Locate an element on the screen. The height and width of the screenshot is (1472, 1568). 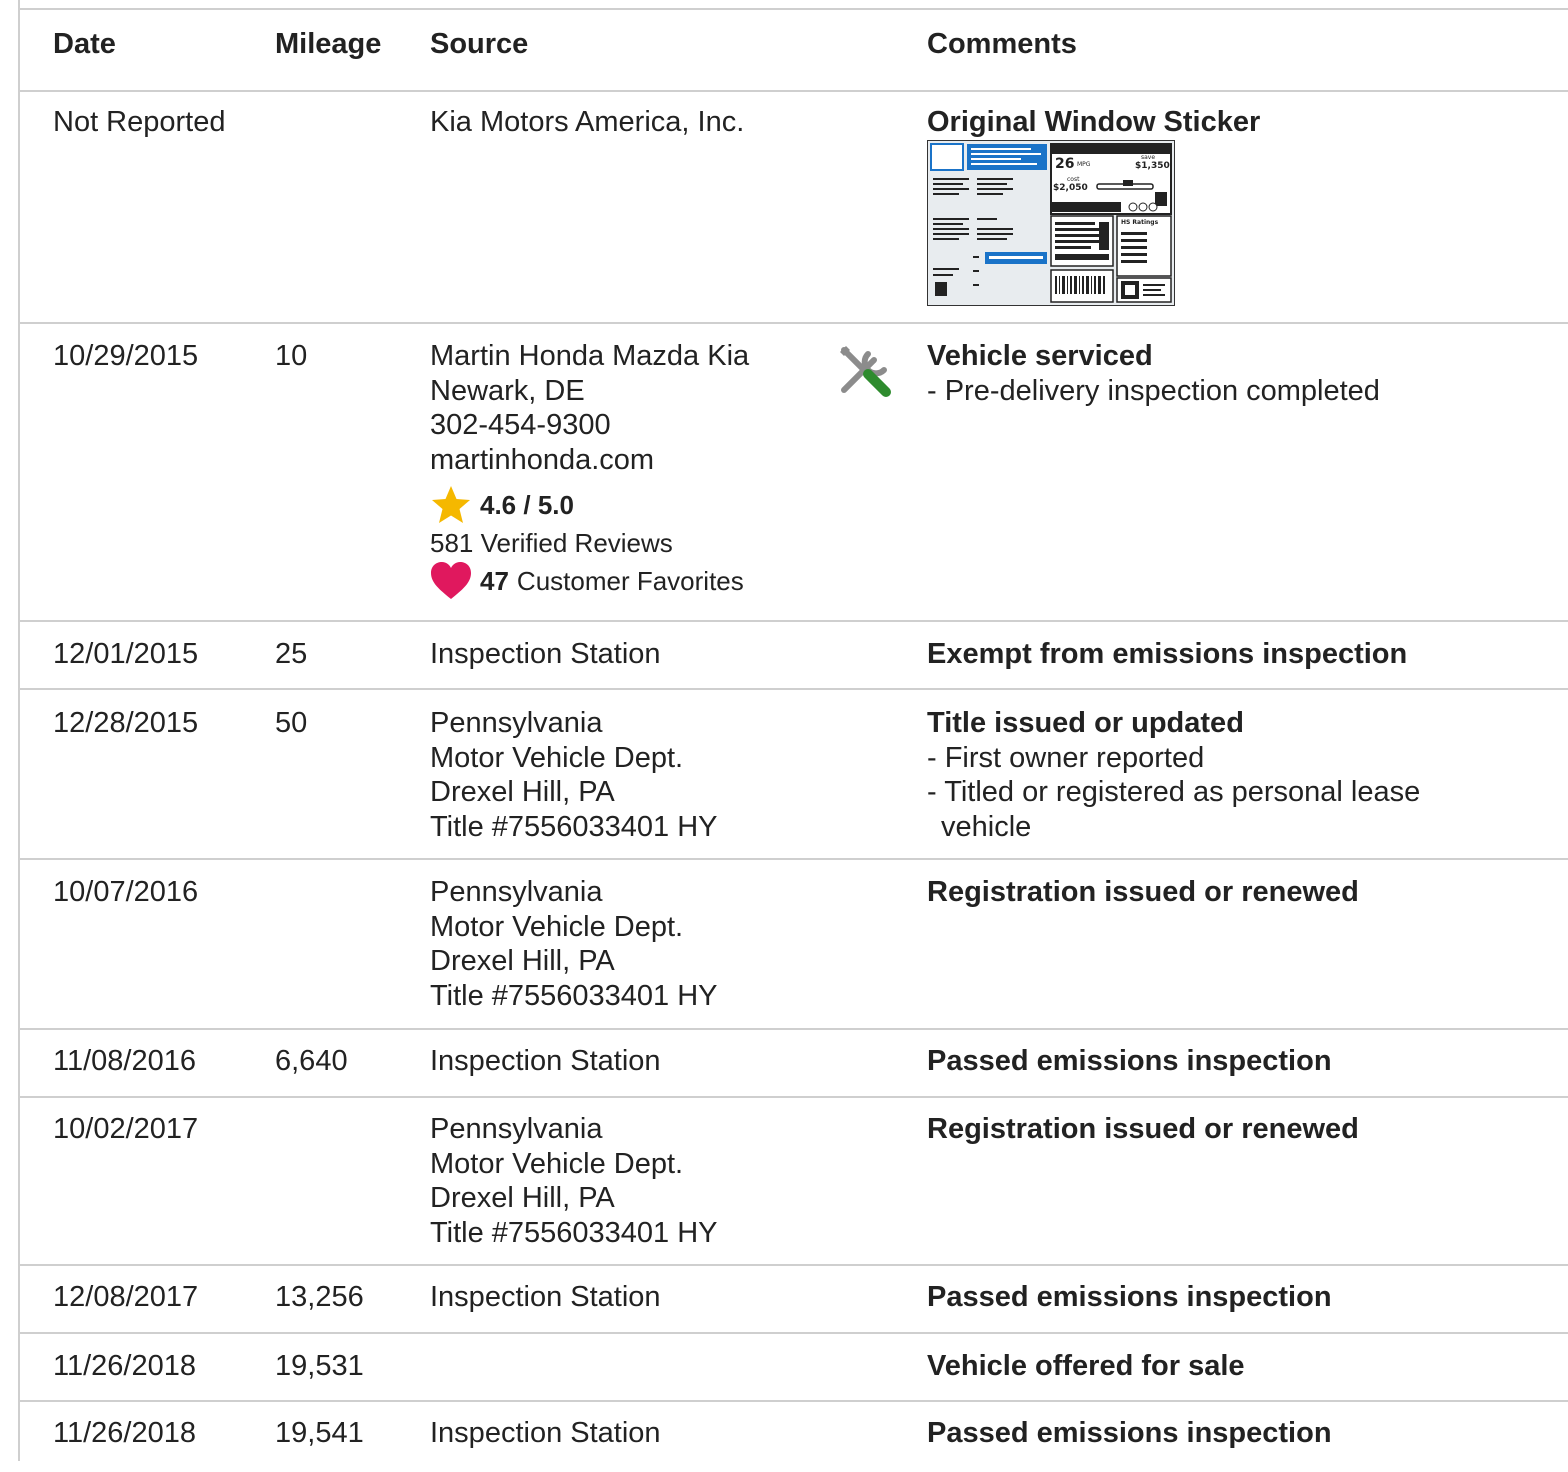
dealer-phone: 302-454-9300 is located at coordinates (589, 425).